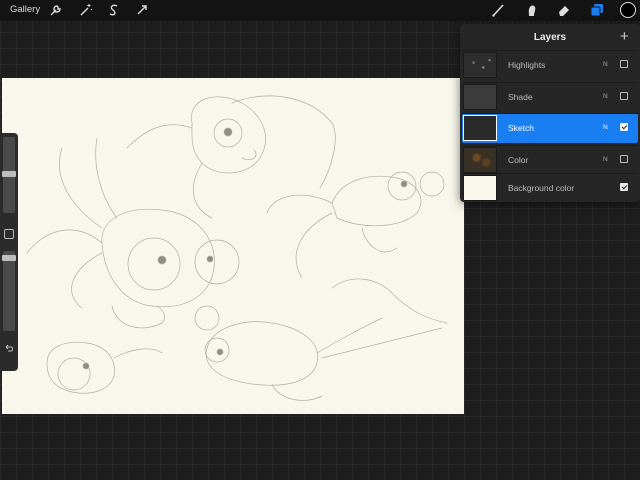 The width and height of the screenshot is (640, 480). I want to click on layer-name: Color, so click(518, 160).